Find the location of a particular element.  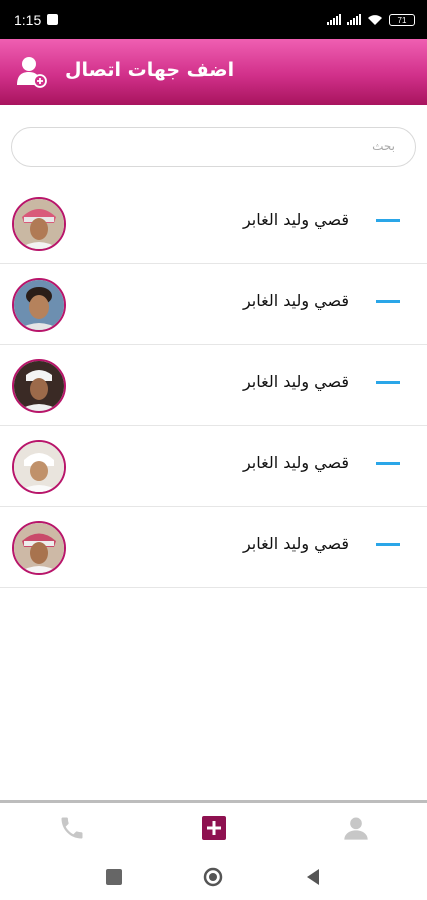

status-left: 1:15 is located at coordinates (36, 19).